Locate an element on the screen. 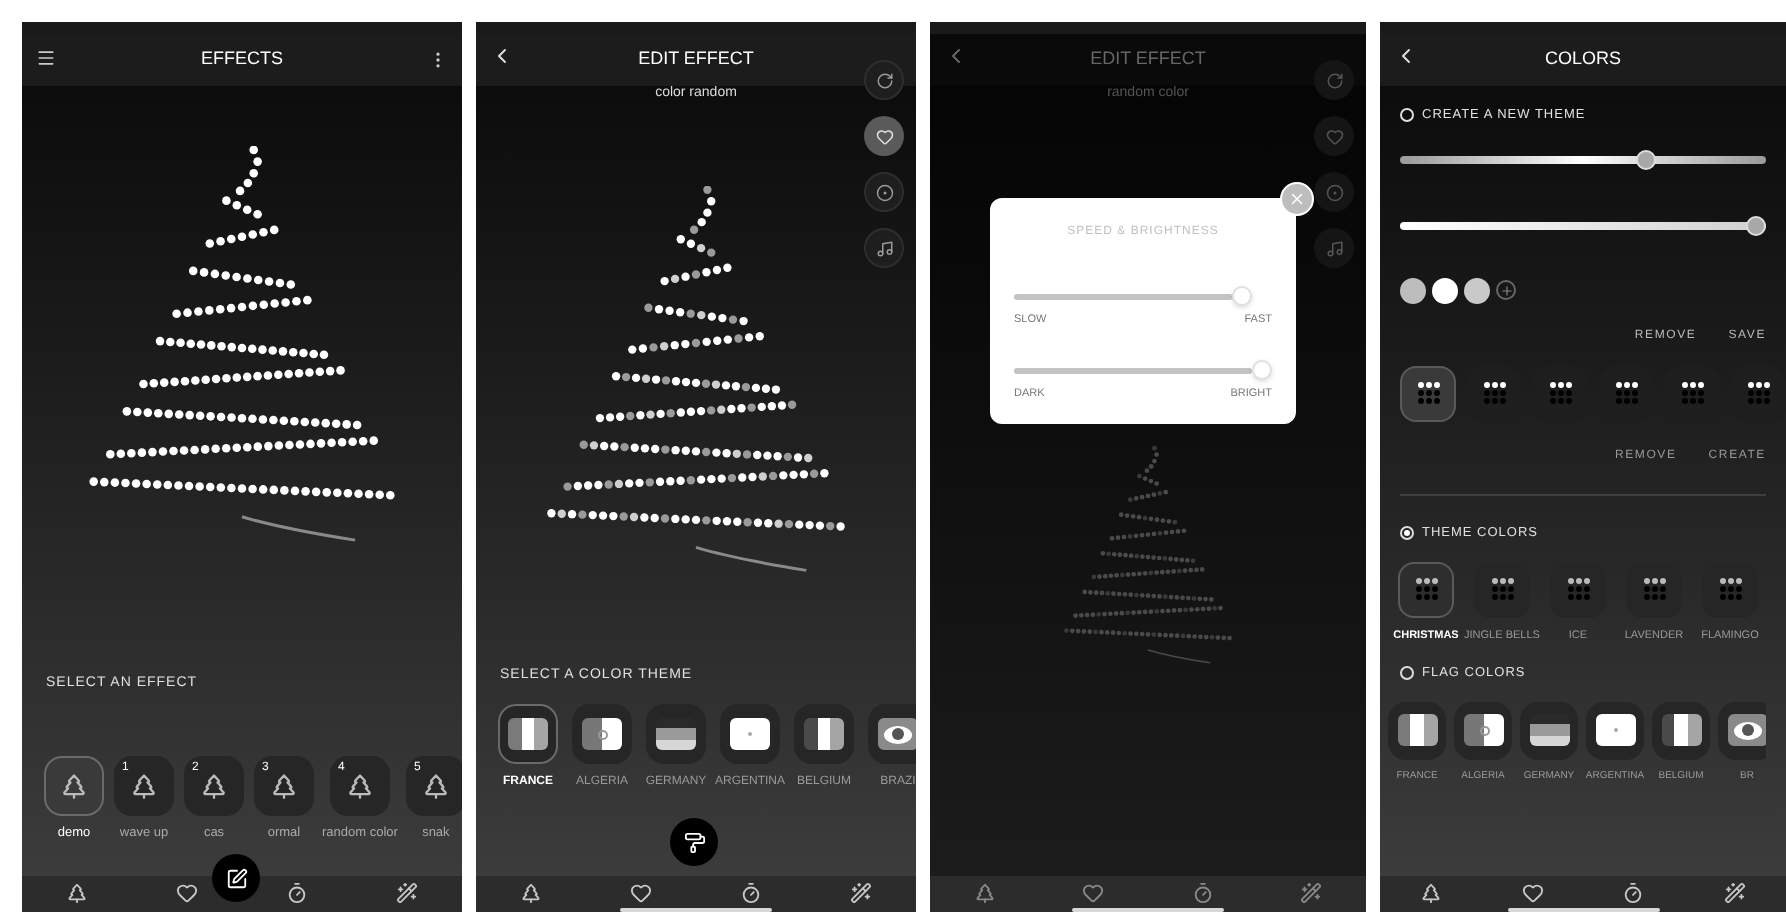  paint-roller-icon is located at coordinates (694, 842).